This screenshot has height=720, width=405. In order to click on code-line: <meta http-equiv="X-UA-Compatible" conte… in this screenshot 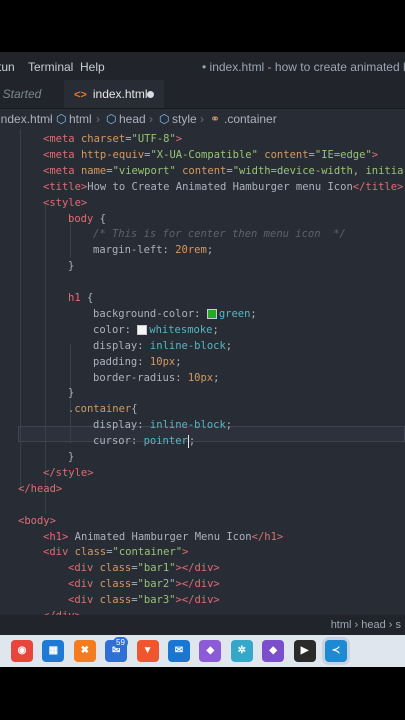, I will do `click(210, 155)`.